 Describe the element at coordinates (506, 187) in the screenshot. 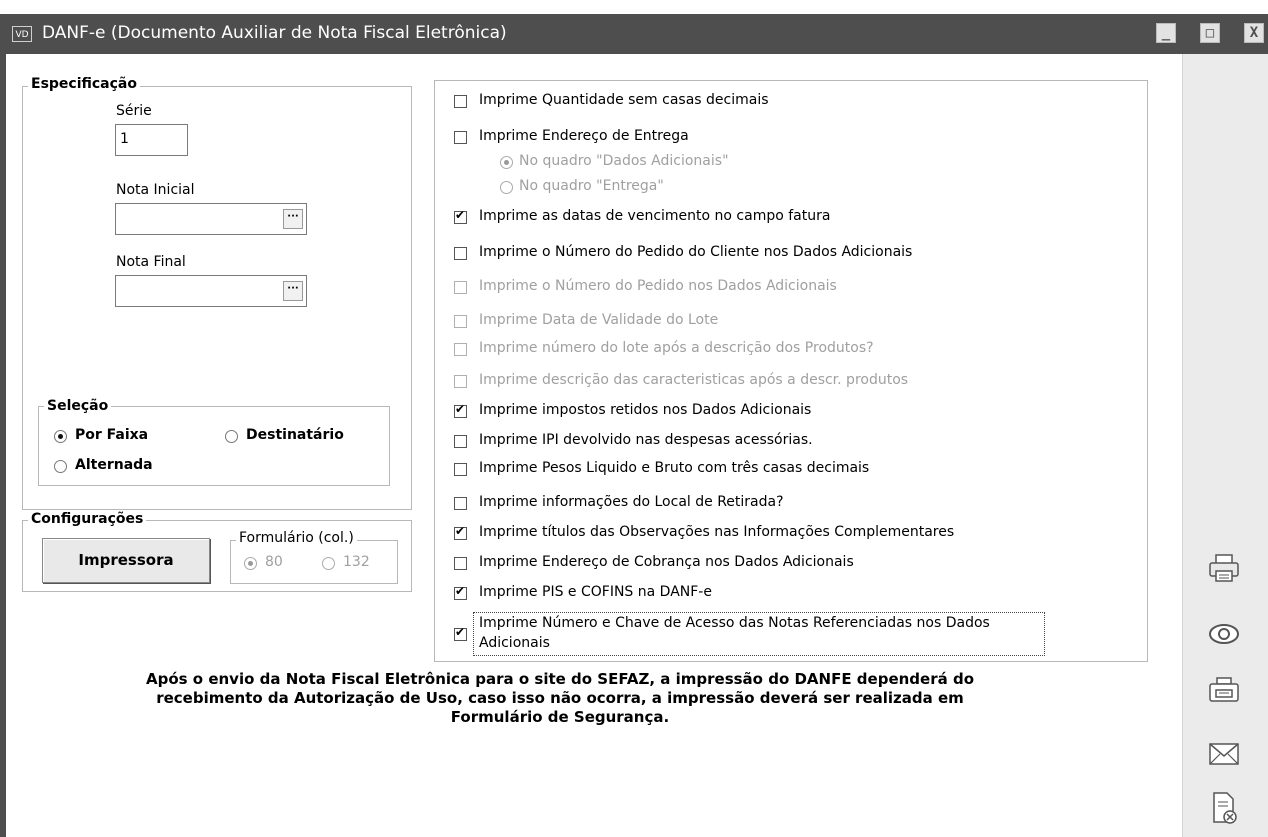

I see `entrega-quadro-radio` at that location.